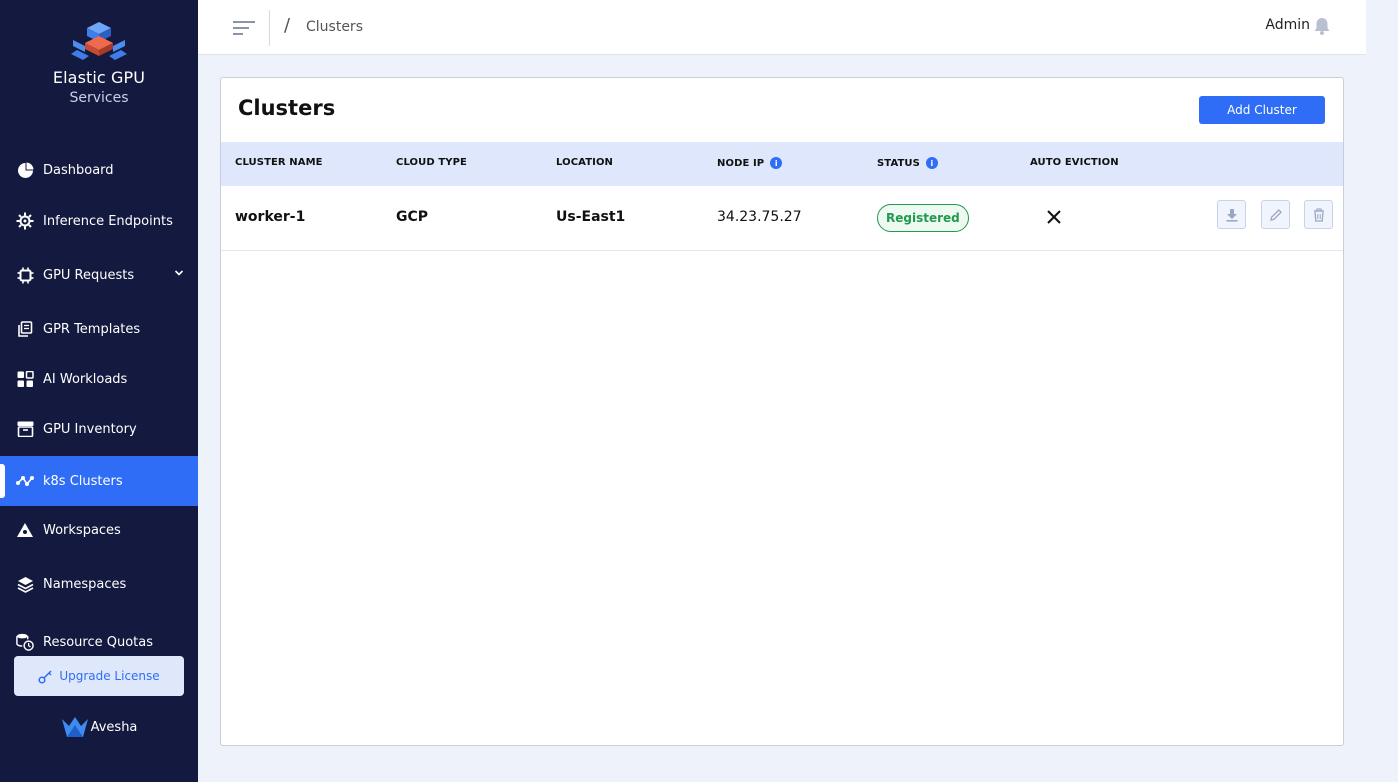  What do you see at coordinates (412, 217) in the screenshot?
I see `cell-cloud-type: GCP` at bounding box center [412, 217].